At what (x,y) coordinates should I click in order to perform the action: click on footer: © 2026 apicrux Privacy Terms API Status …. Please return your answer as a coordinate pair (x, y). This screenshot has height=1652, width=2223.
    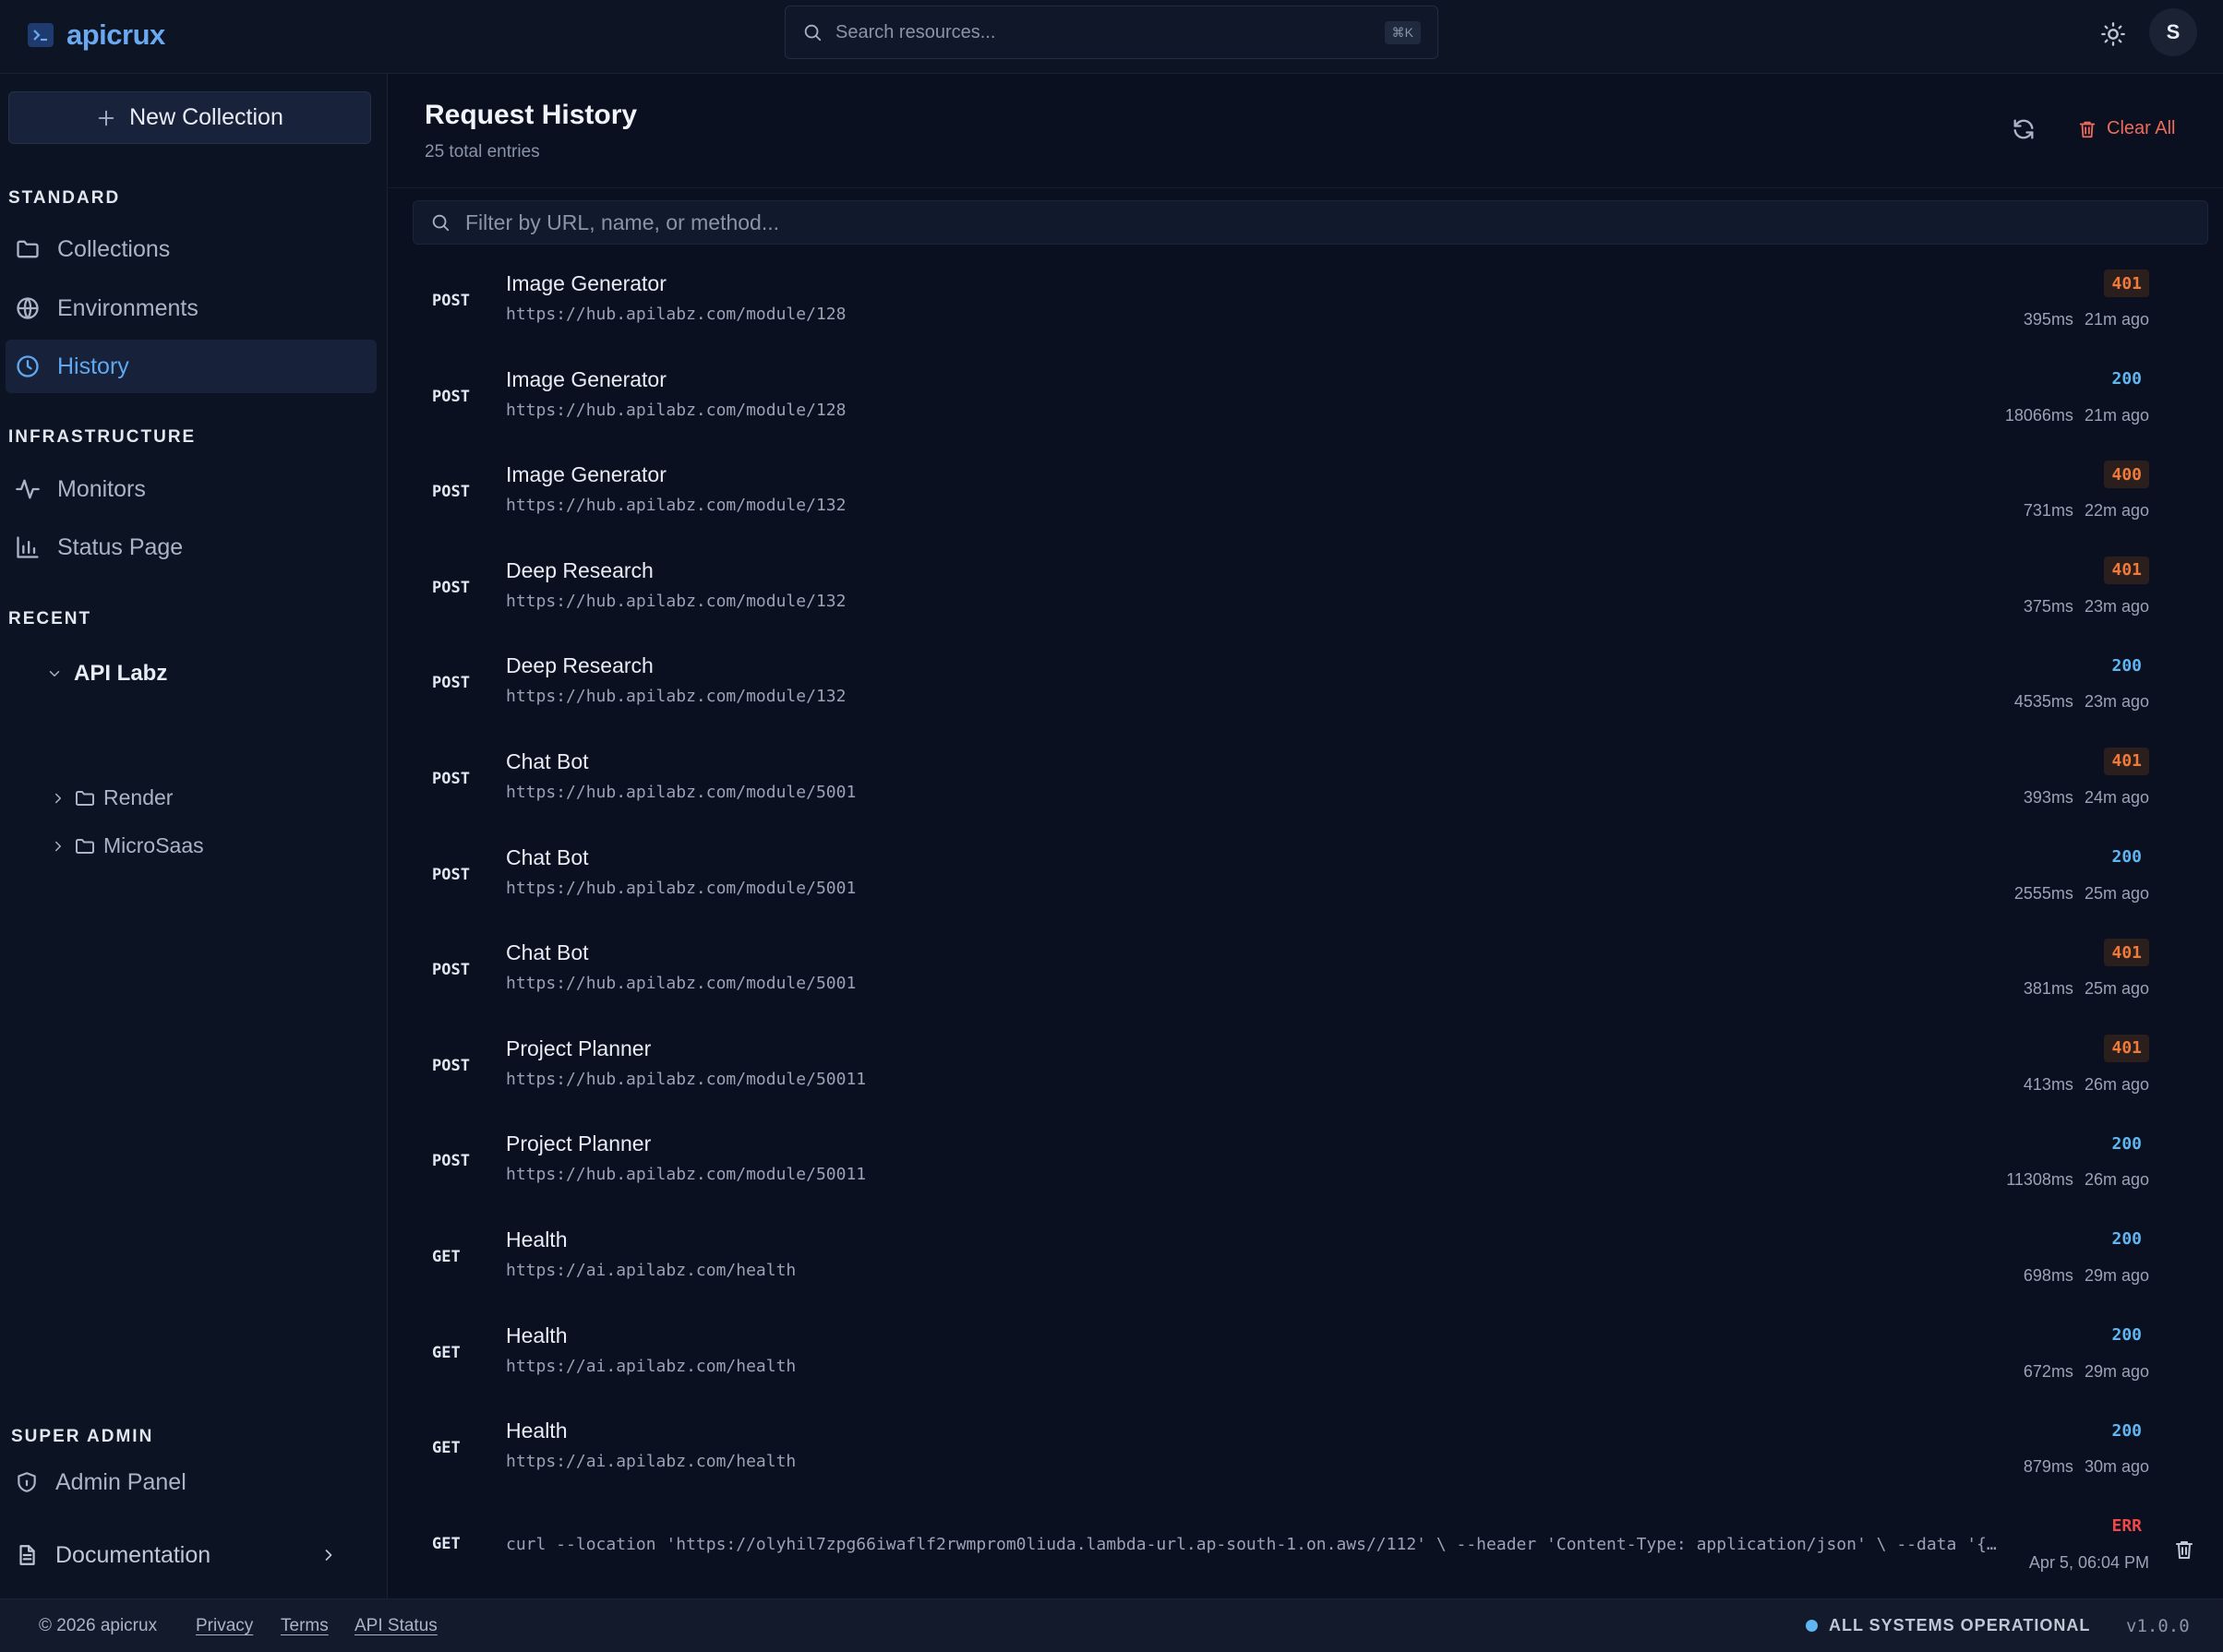
    Looking at the image, I should click on (1111, 1625).